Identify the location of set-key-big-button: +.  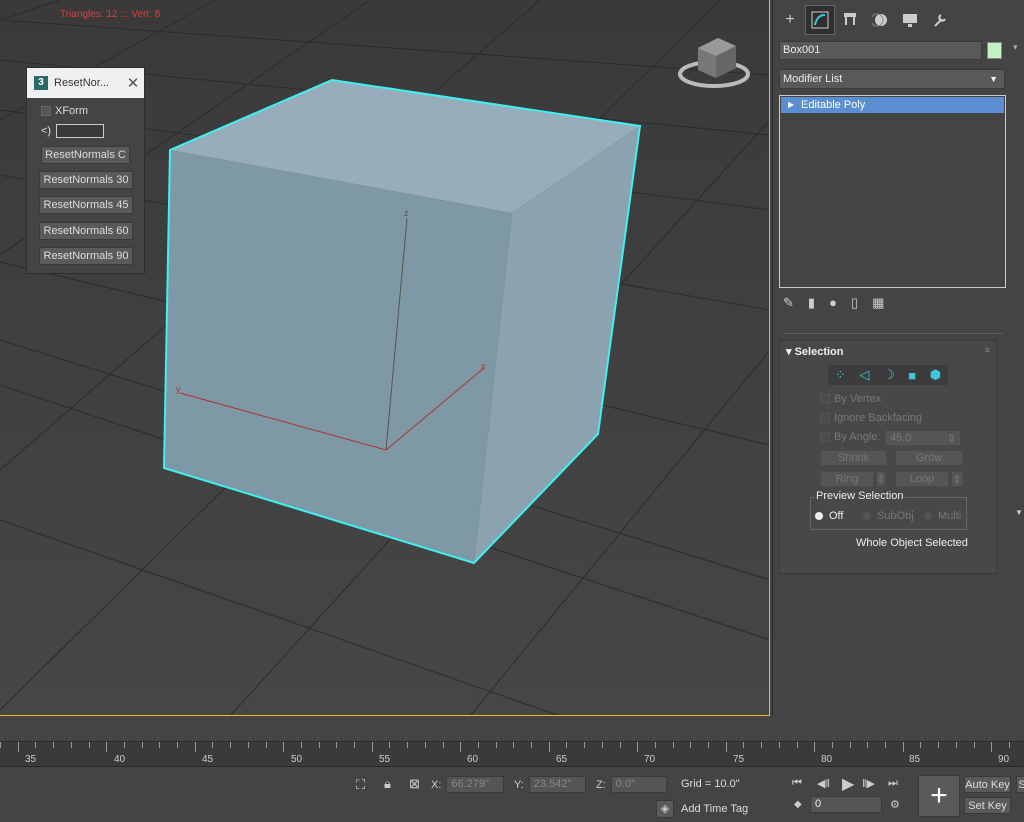
(939, 796).